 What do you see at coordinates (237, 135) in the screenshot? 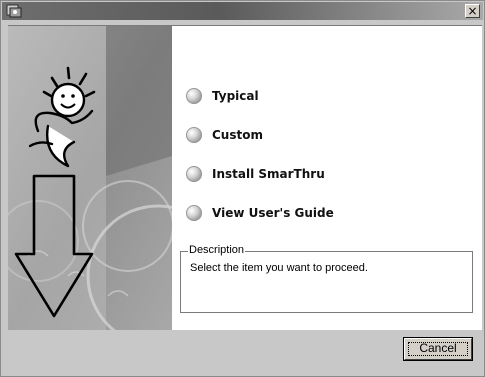
I see `option-label: Custom` at bounding box center [237, 135].